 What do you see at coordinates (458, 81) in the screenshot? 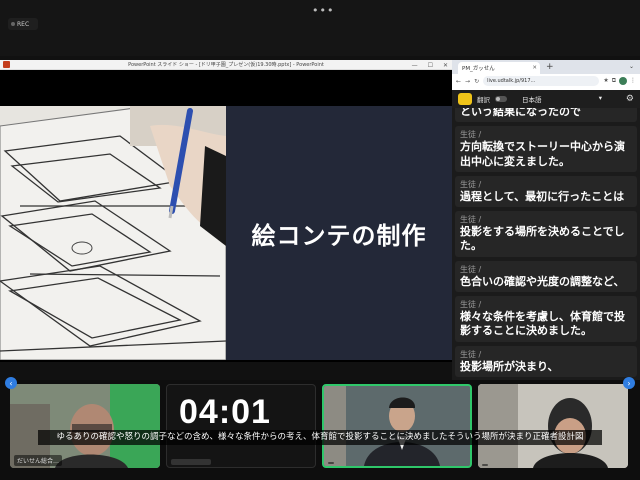
I see `back-icon: ←` at bounding box center [458, 81].